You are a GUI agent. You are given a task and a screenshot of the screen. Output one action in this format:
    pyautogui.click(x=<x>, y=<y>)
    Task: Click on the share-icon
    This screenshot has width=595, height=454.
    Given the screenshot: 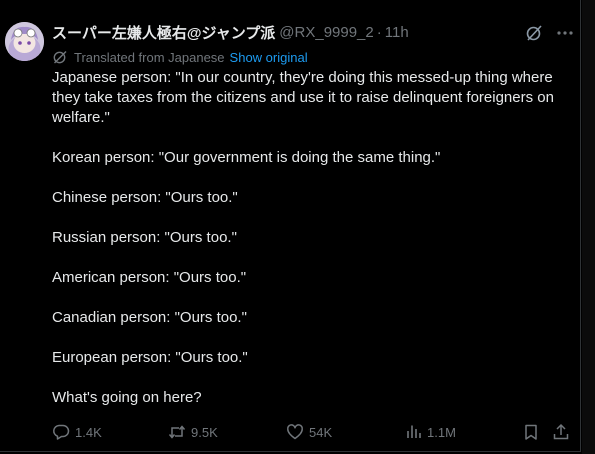 What is the action you would take?
    pyautogui.click(x=561, y=432)
    